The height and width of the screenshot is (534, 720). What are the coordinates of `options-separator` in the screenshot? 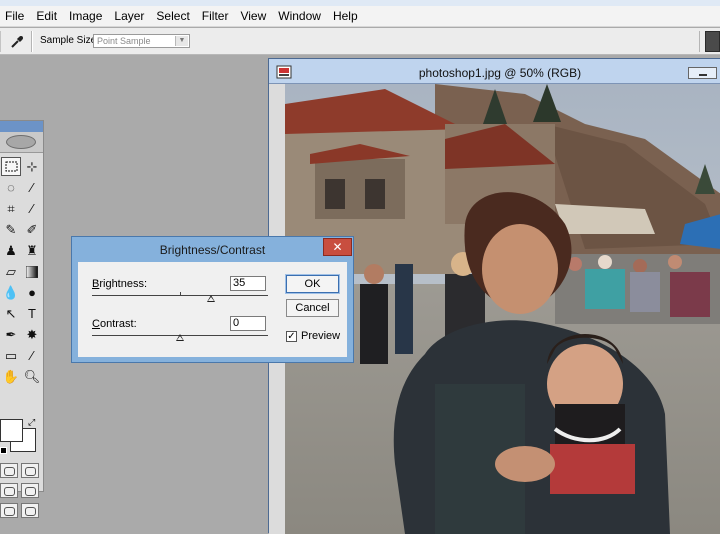 It's located at (32, 41).